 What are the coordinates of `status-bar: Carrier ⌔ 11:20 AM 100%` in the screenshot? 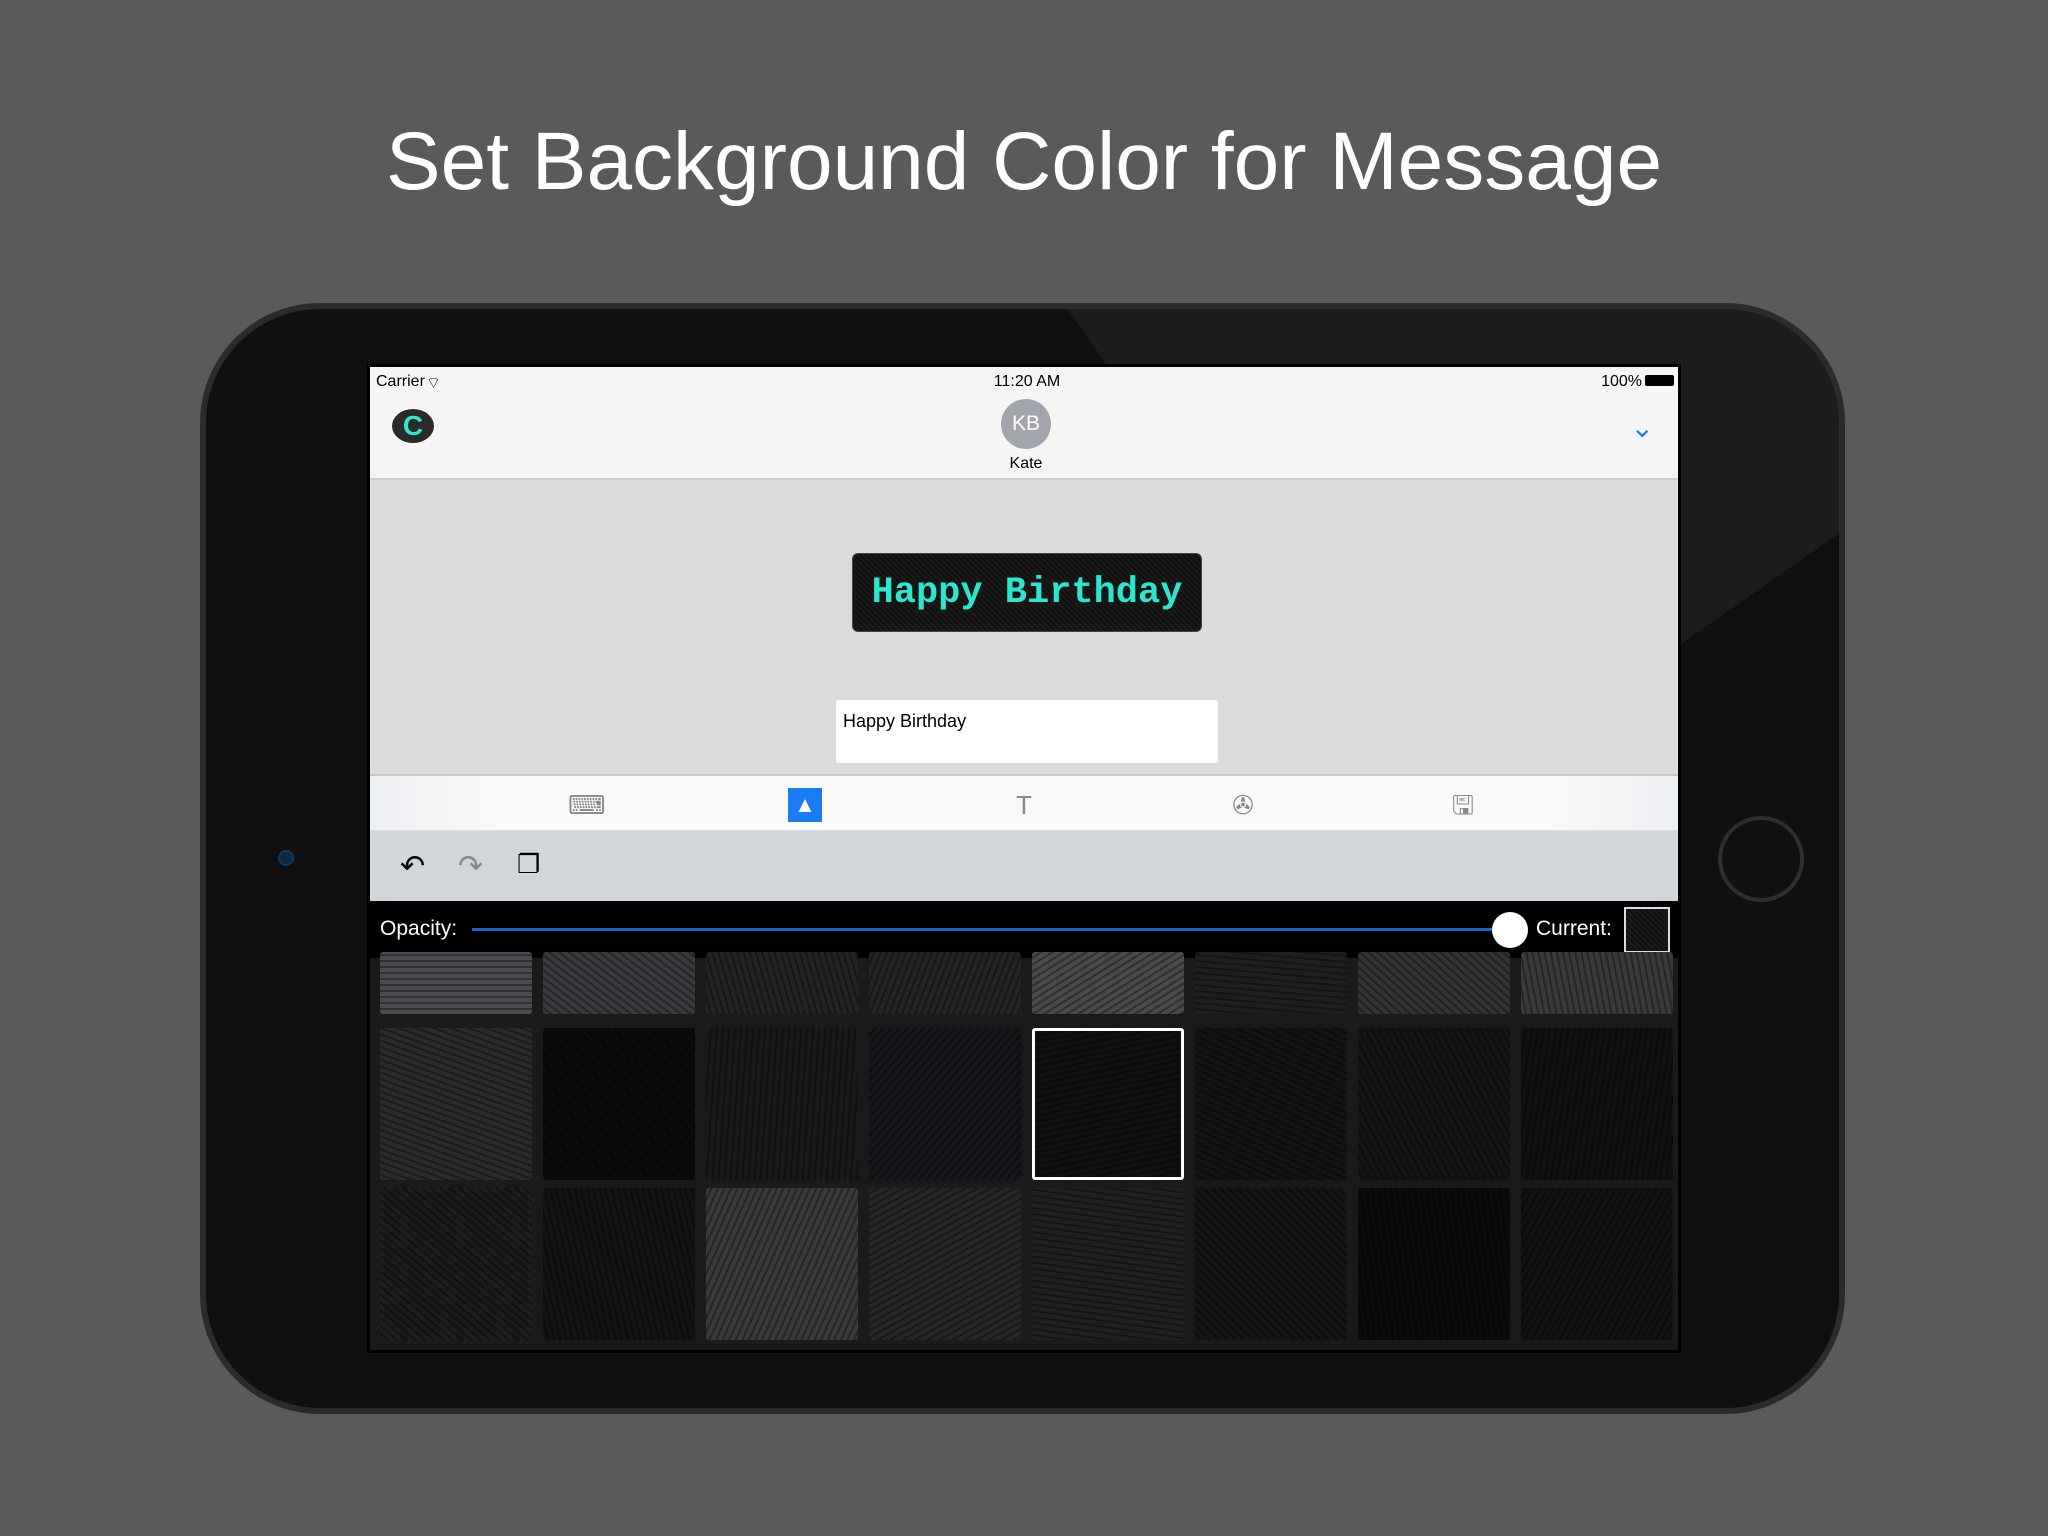 It's located at (1024, 380).